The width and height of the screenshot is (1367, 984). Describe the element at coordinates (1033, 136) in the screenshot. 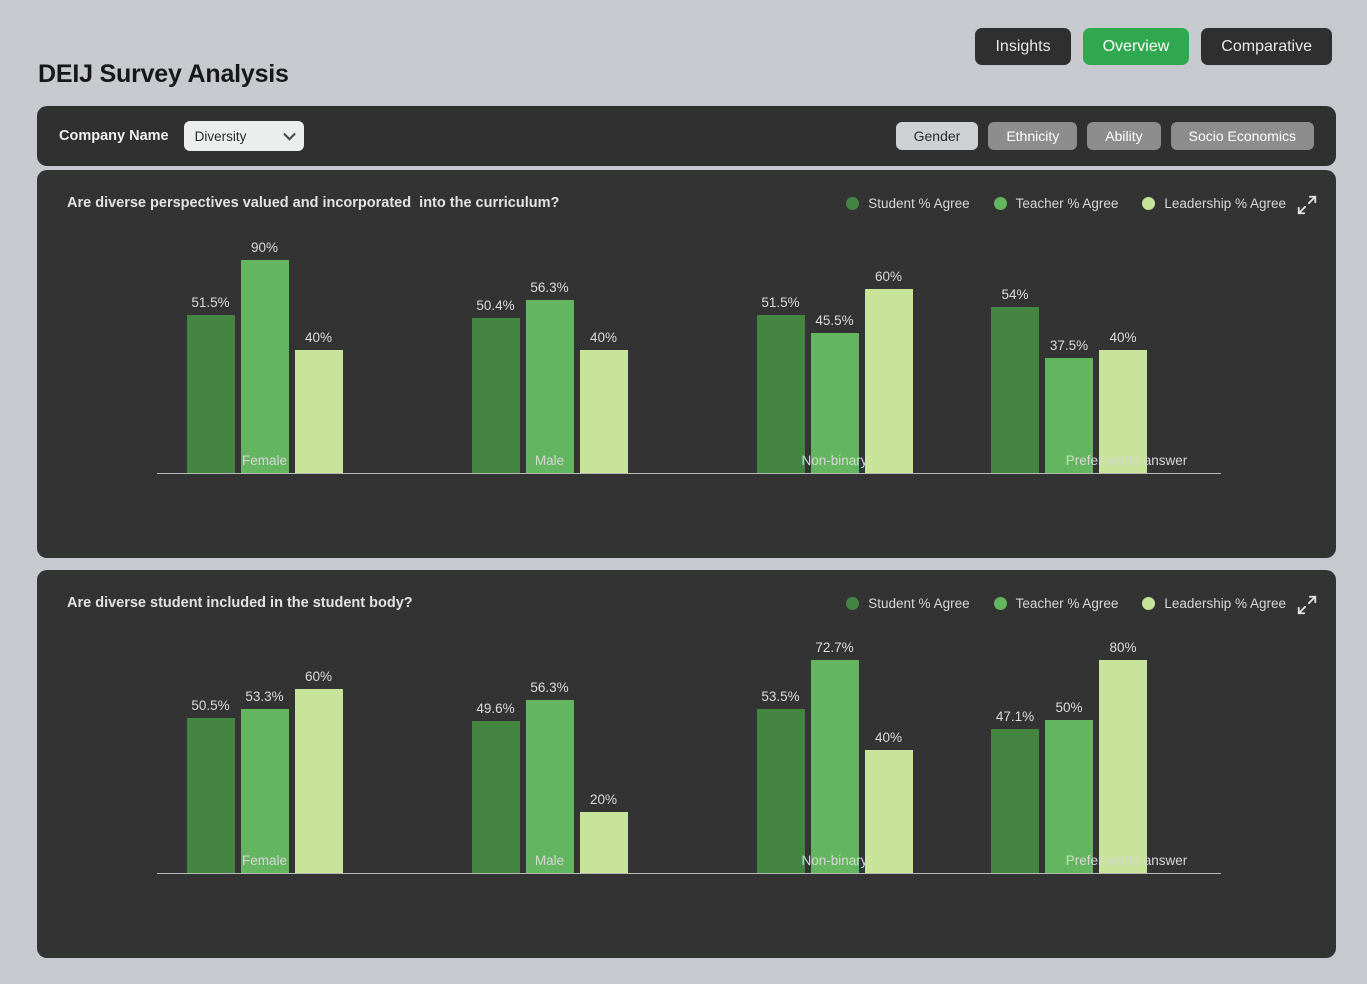

I see `filter-button-ethnicity: Ethnicity` at that location.